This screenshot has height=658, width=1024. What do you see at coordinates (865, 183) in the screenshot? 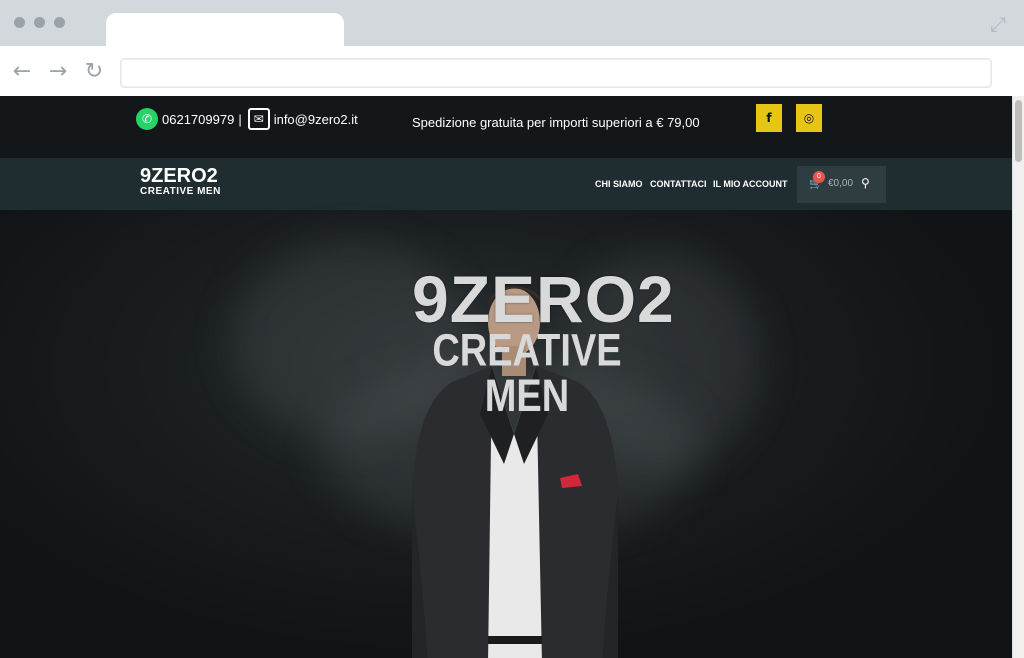
I see `search-icon: ⚲` at bounding box center [865, 183].